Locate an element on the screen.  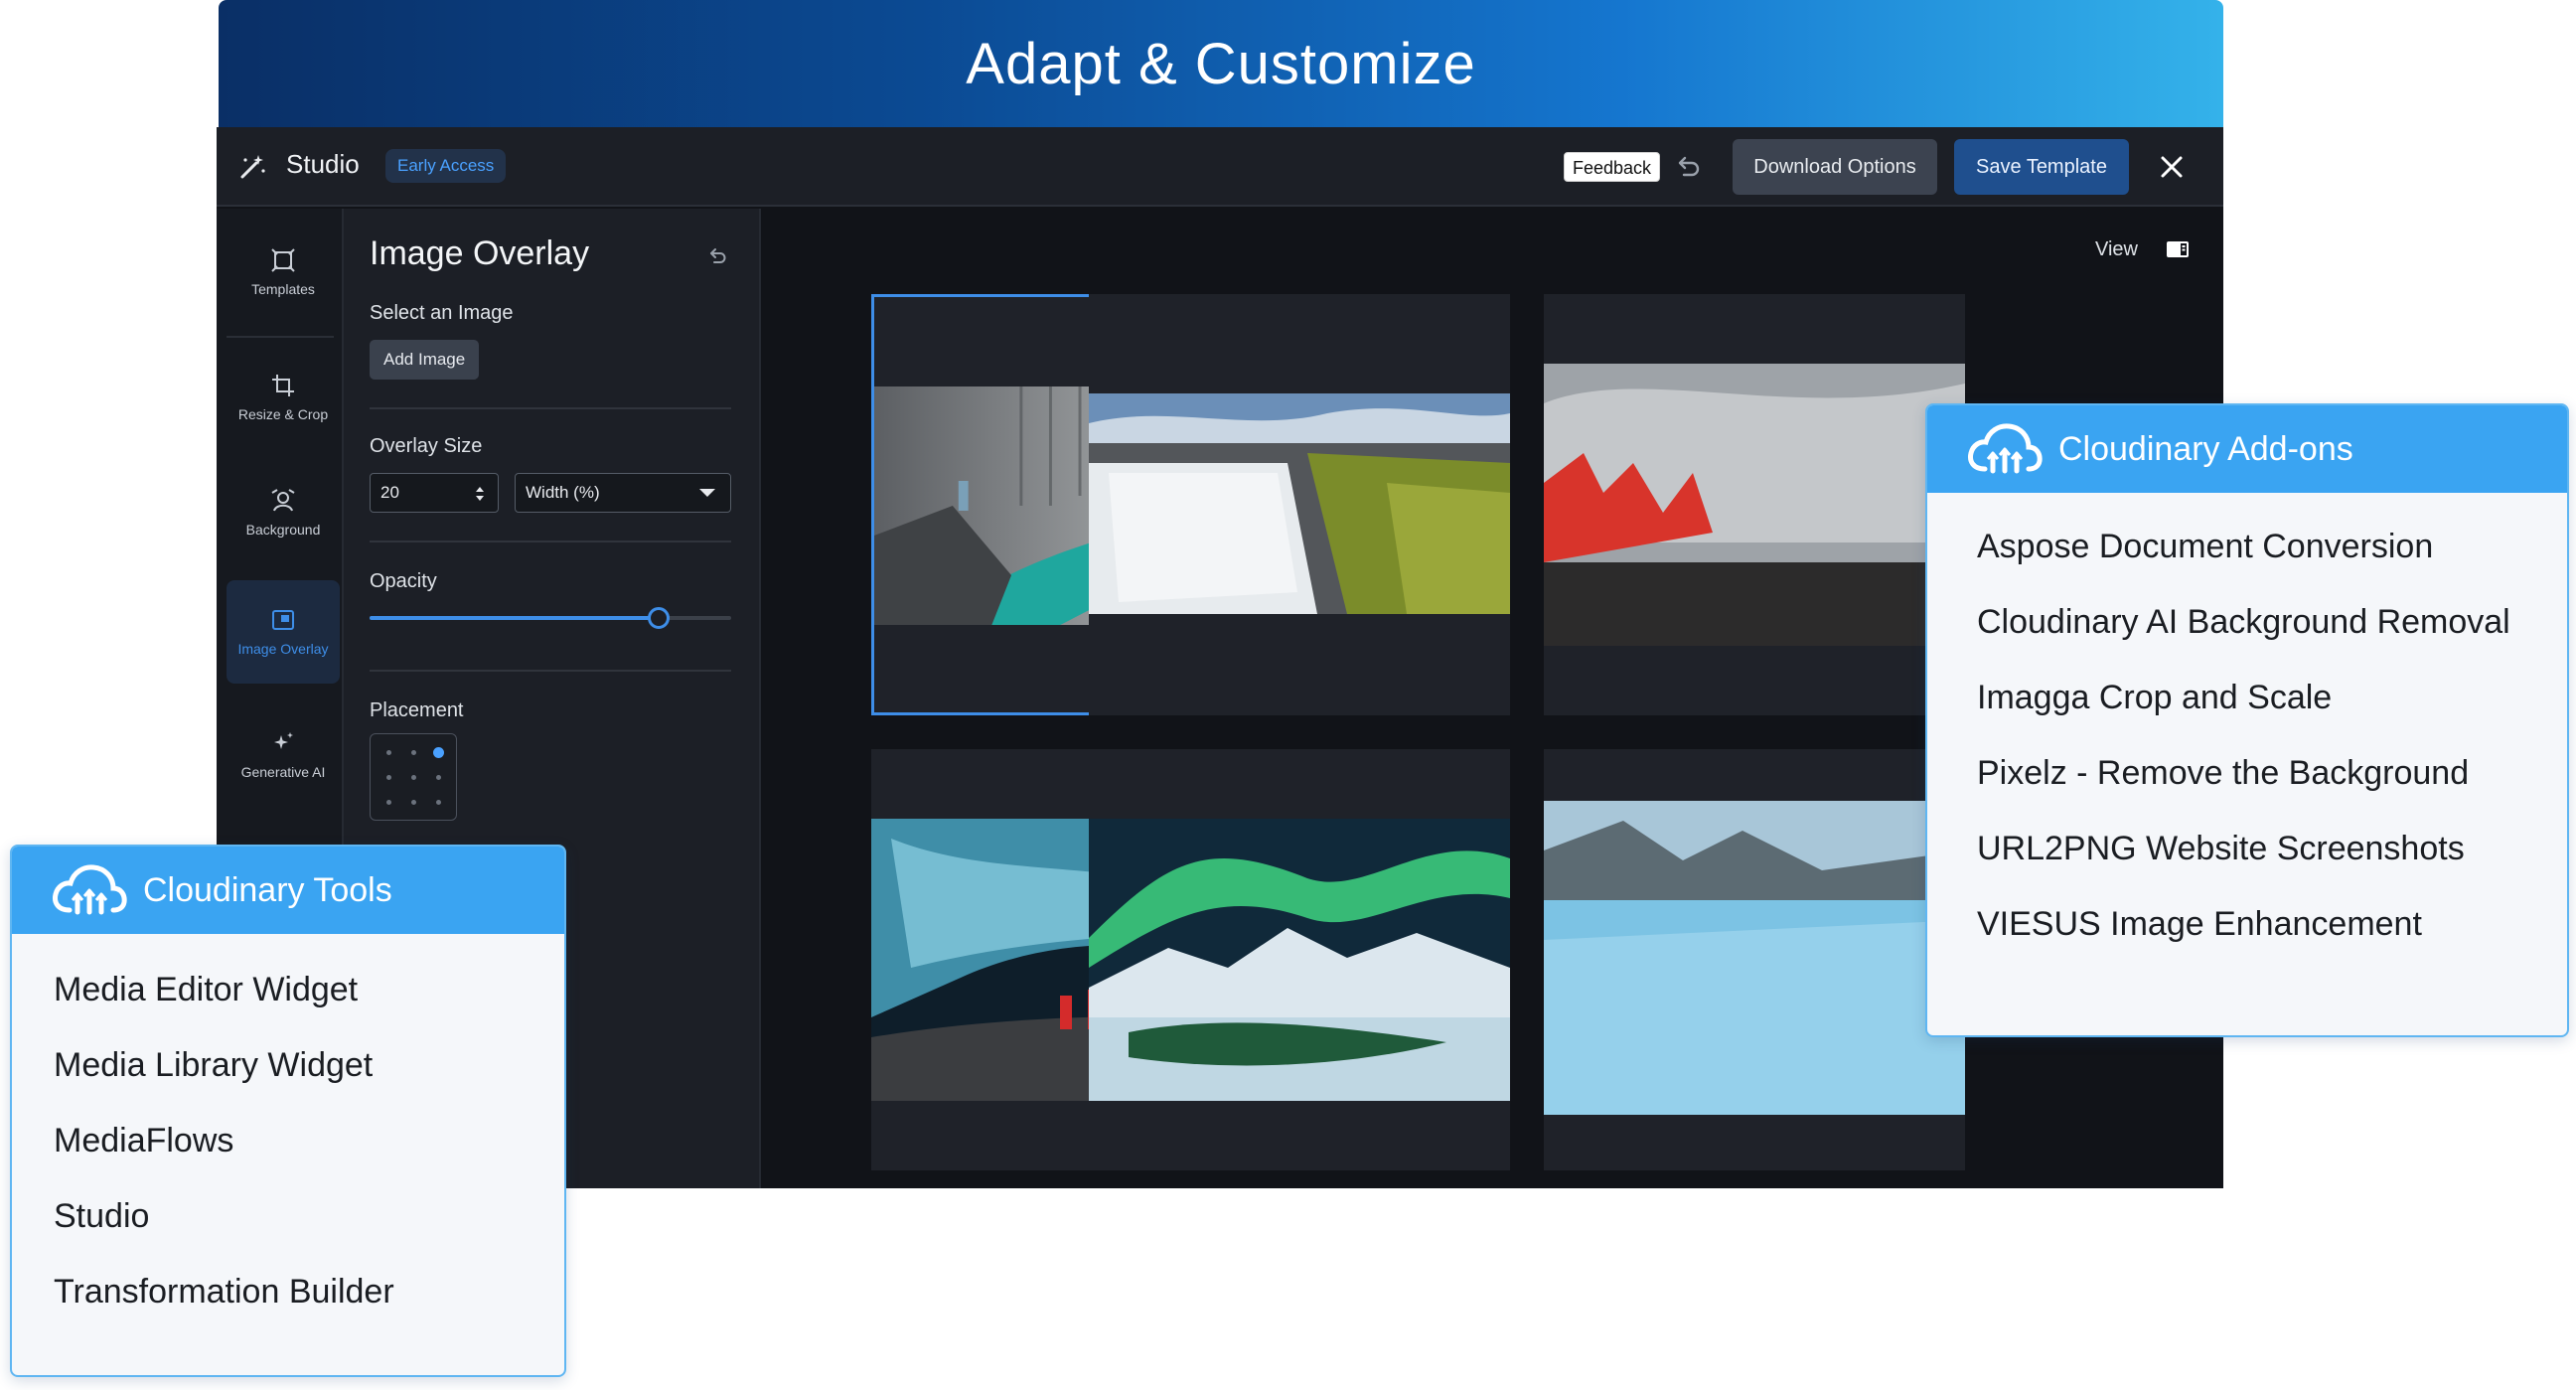
opacity-slider is located at coordinates (550, 618).